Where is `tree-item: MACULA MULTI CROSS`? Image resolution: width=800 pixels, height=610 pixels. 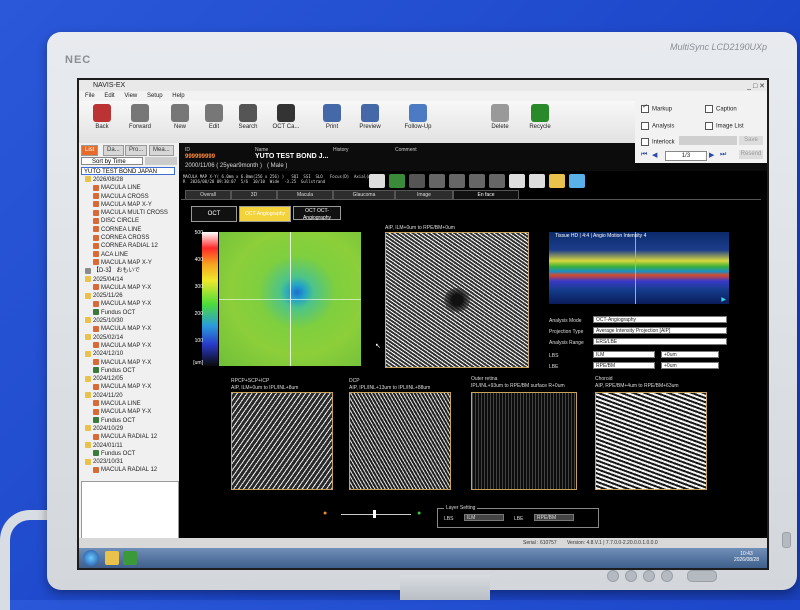
tree-item: MACULA MULTI CROSS is located at coordinates (129, 213).